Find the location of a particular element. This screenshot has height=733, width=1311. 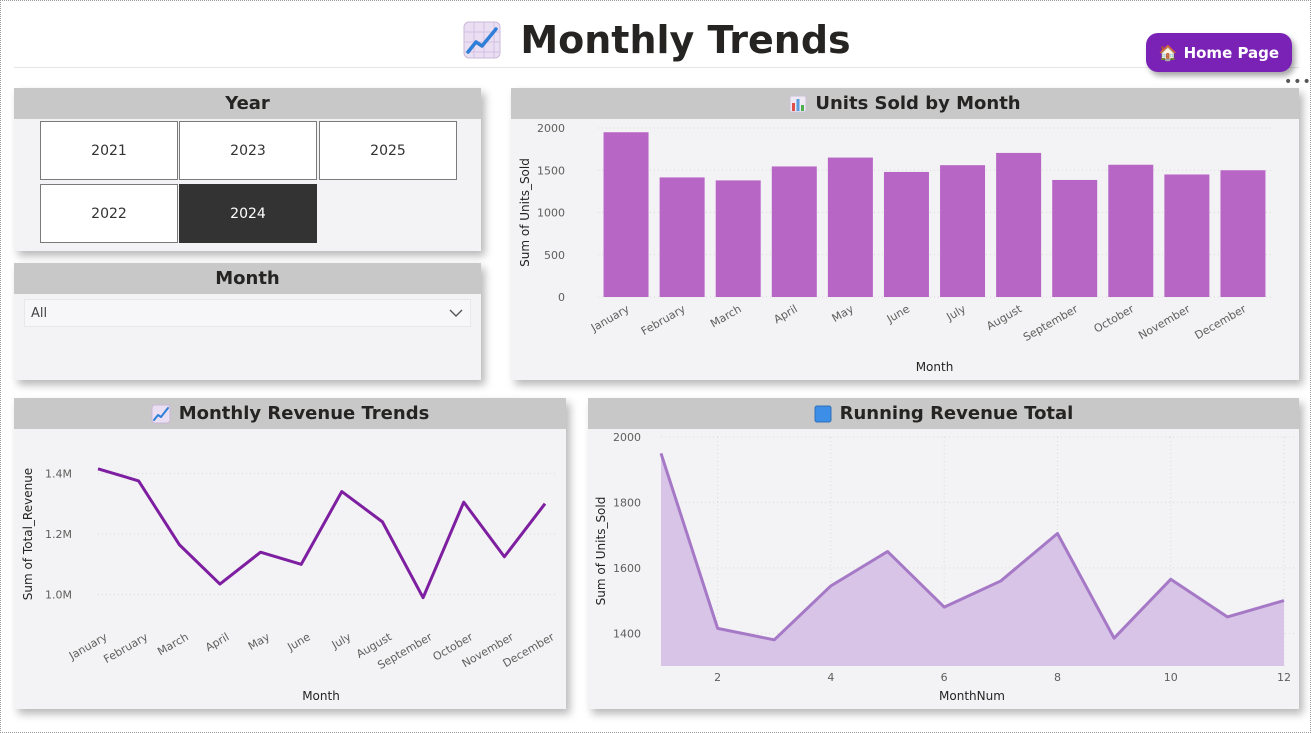

month-dropdown: All is located at coordinates (247, 313).